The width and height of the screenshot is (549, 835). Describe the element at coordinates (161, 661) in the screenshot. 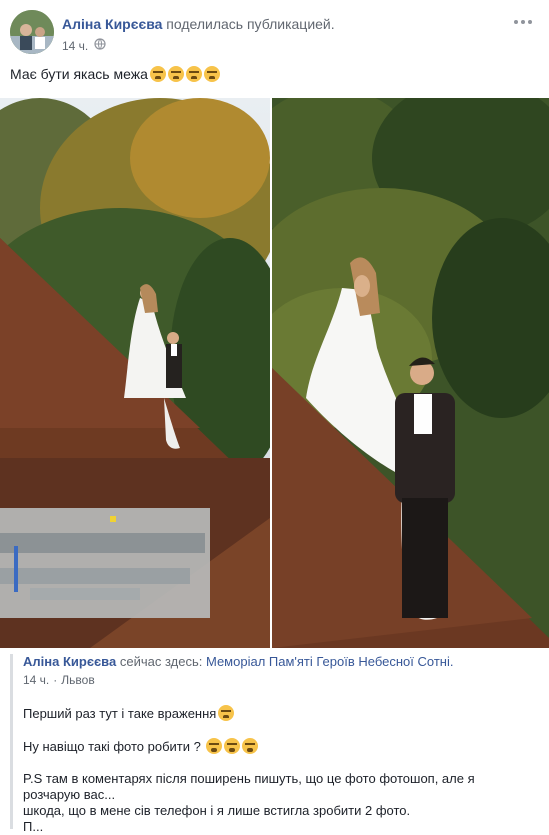

I see `shared-status: сейчас здесь:` at that location.